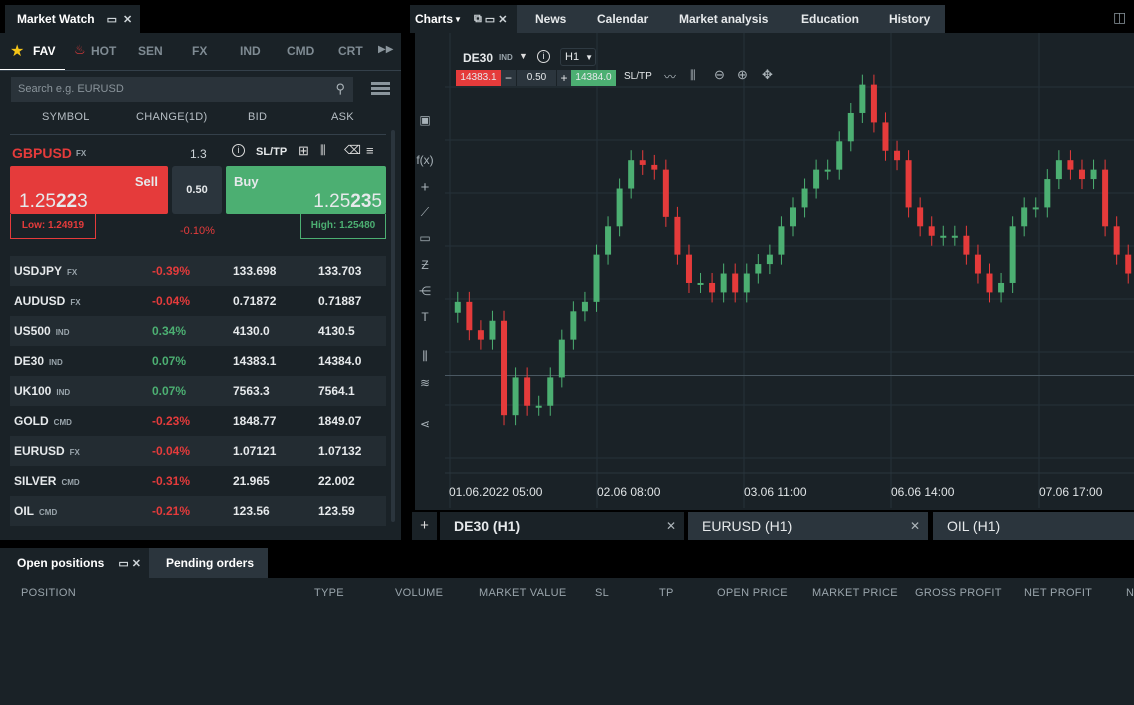 The height and width of the screenshot is (705, 1134). Describe the element at coordinates (393, 326) in the screenshot. I see `watchlist-scrollbar` at that location.